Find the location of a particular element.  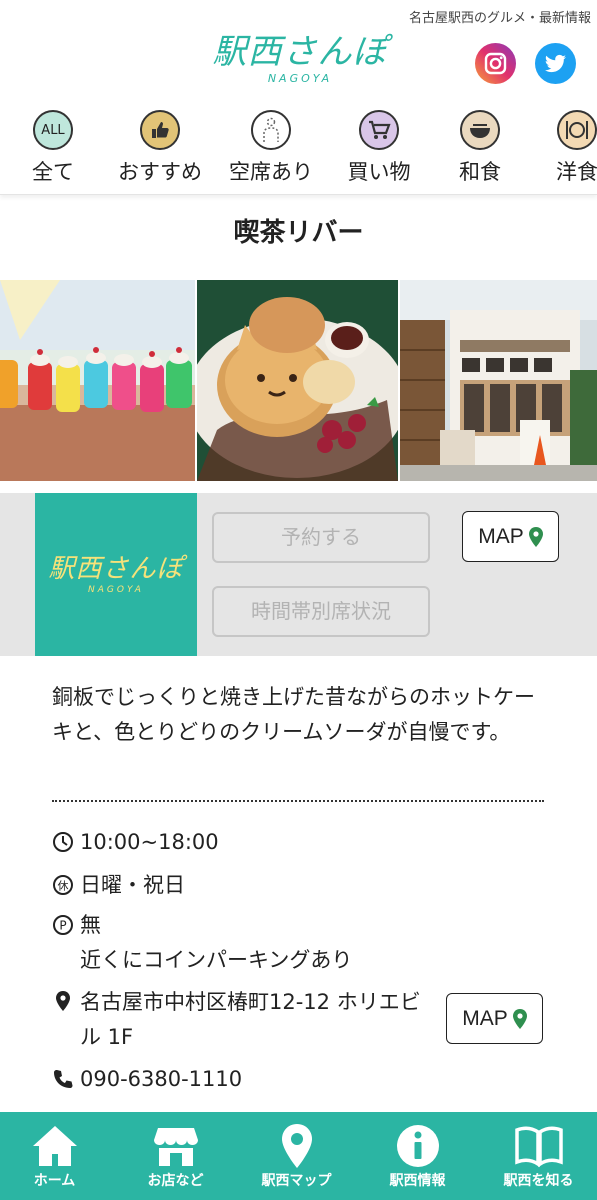

svg-text: 休 is located at coordinates (63, 886).